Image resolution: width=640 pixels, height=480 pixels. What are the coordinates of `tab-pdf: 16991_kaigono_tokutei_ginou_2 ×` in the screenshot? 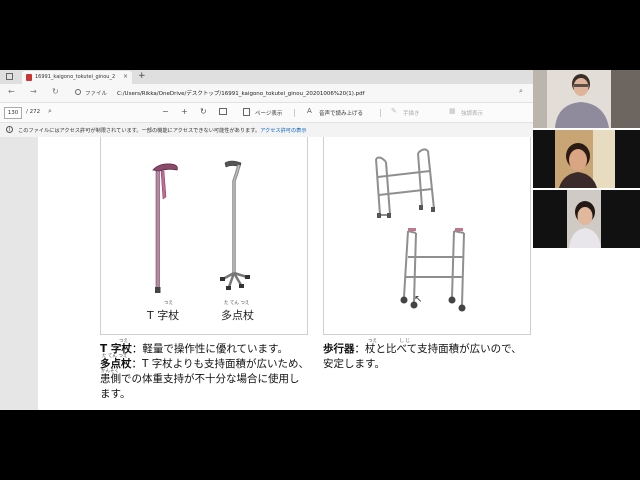 It's located at (77, 77).